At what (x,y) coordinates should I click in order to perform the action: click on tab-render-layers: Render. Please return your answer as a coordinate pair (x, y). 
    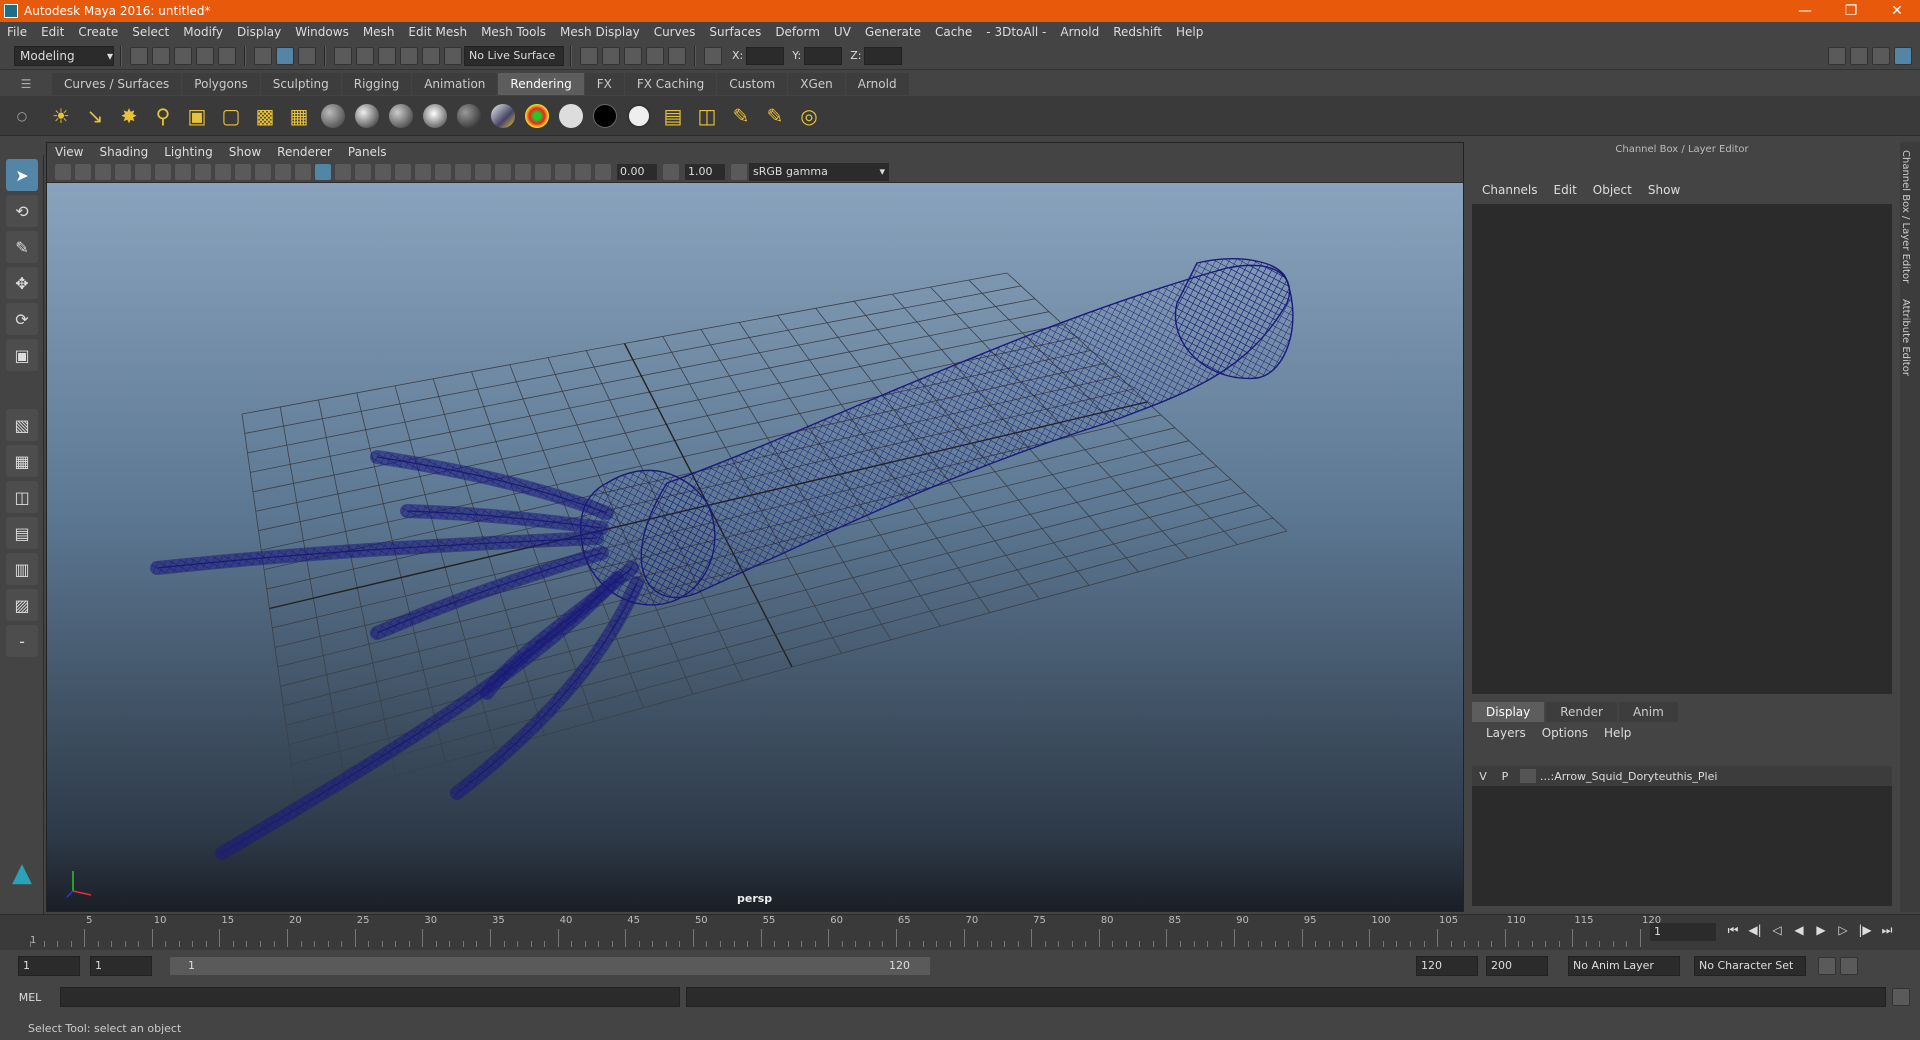
    Looking at the image, I should click on (1581, 712).